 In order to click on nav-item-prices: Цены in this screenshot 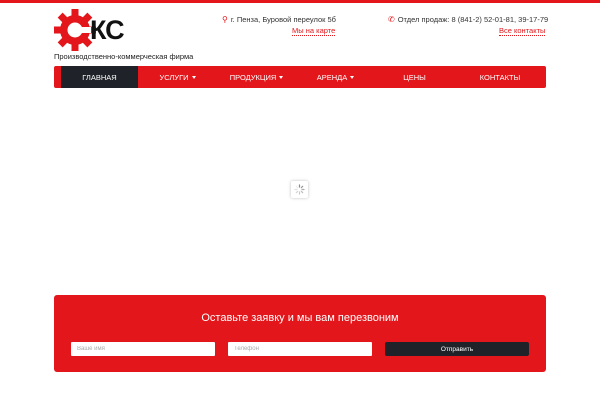, I will do `click(414, 77)`.